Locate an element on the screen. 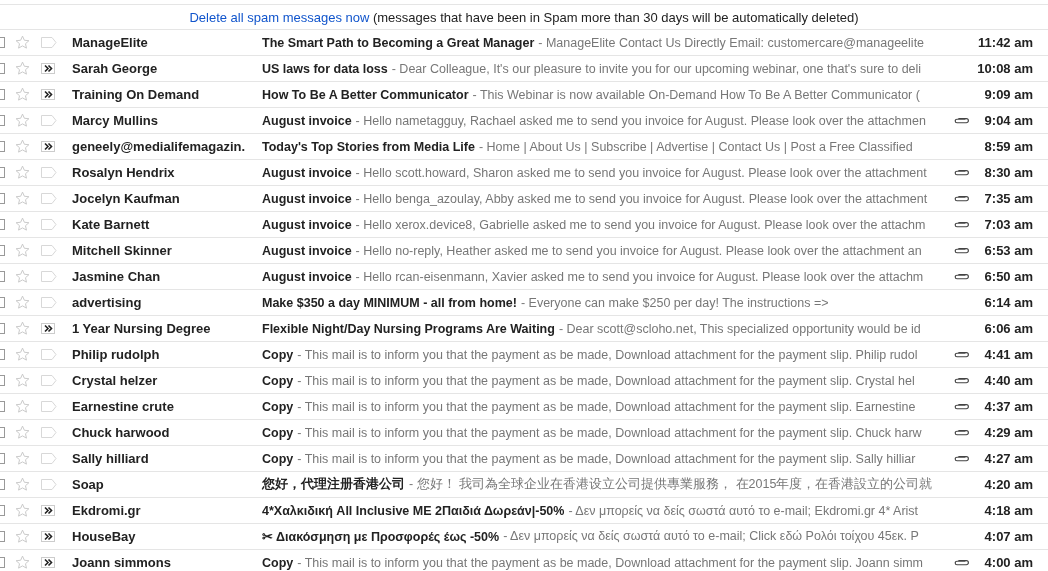 This screenshot has height=571, width=1048. sender-name: Joann simmons is located at coordinates (122, 562).